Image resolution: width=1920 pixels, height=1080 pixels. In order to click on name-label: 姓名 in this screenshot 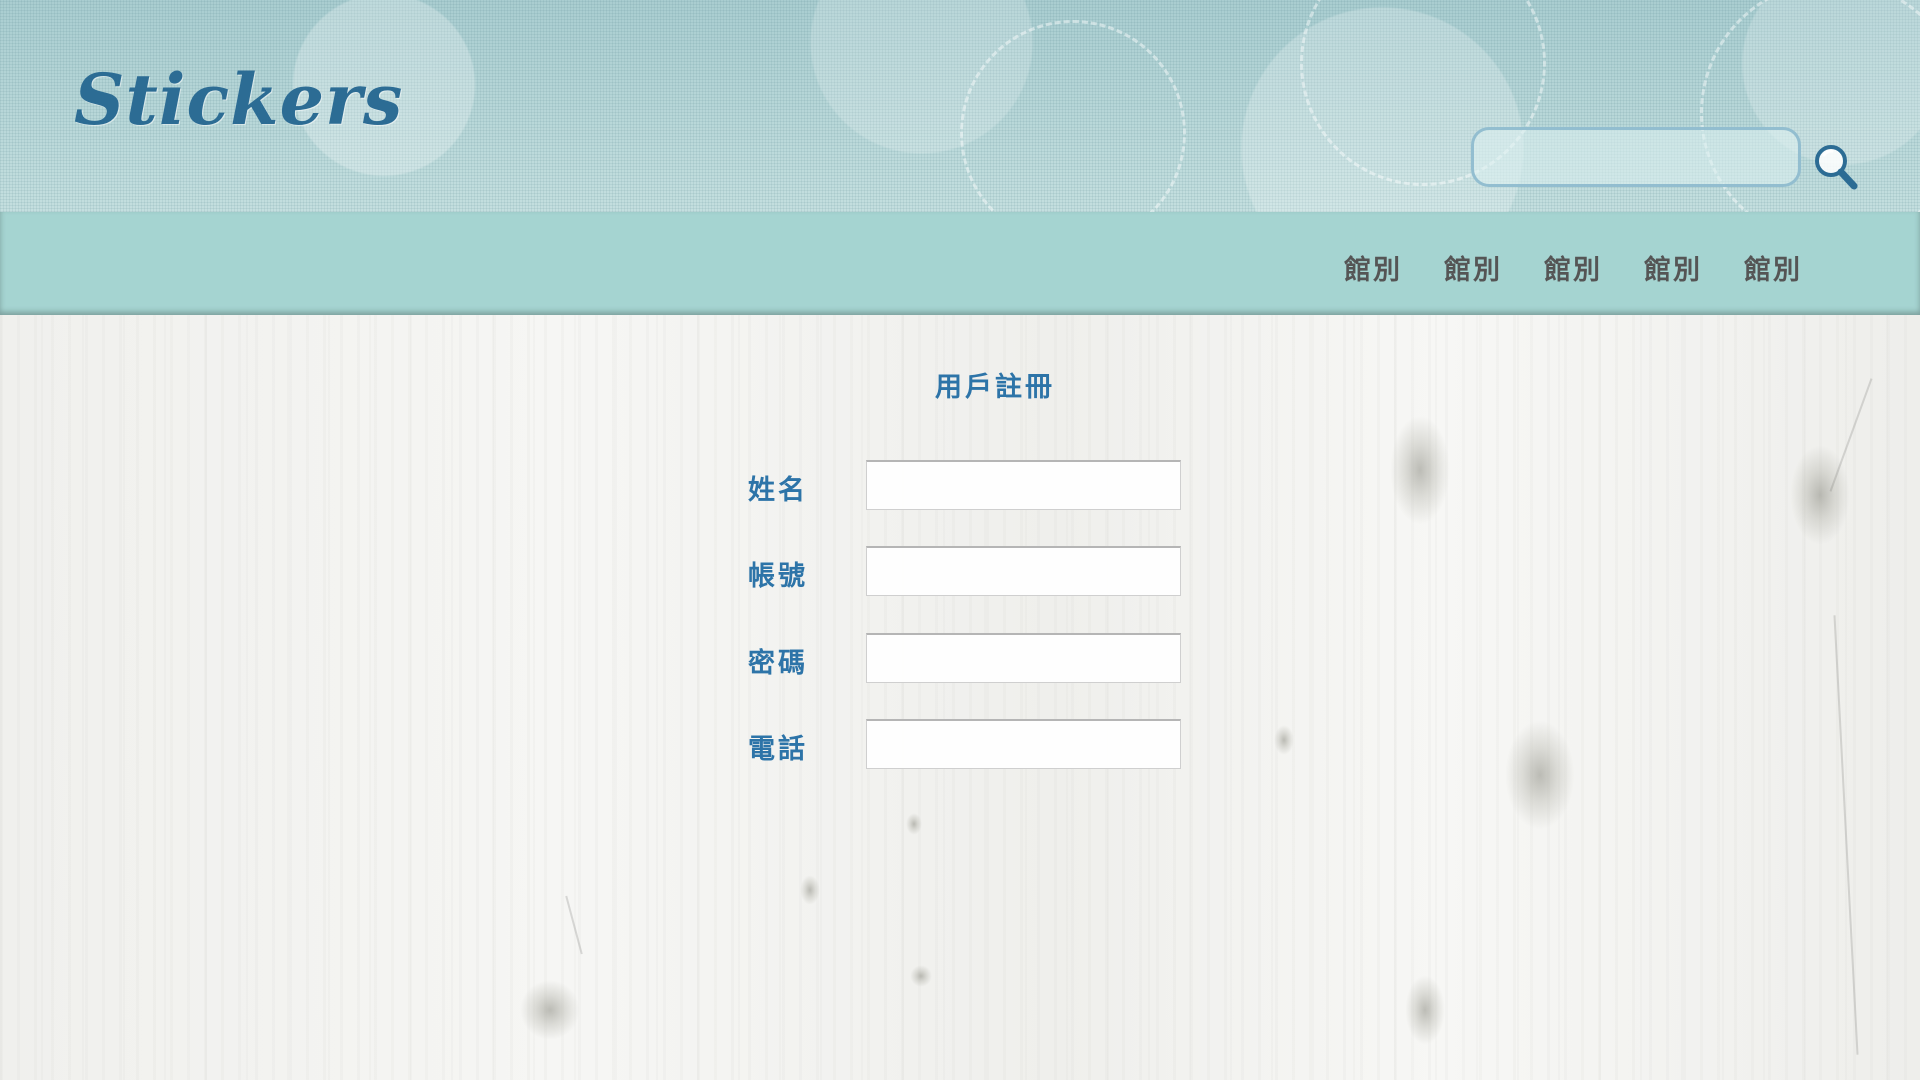, I will do `click(778, 490)`.